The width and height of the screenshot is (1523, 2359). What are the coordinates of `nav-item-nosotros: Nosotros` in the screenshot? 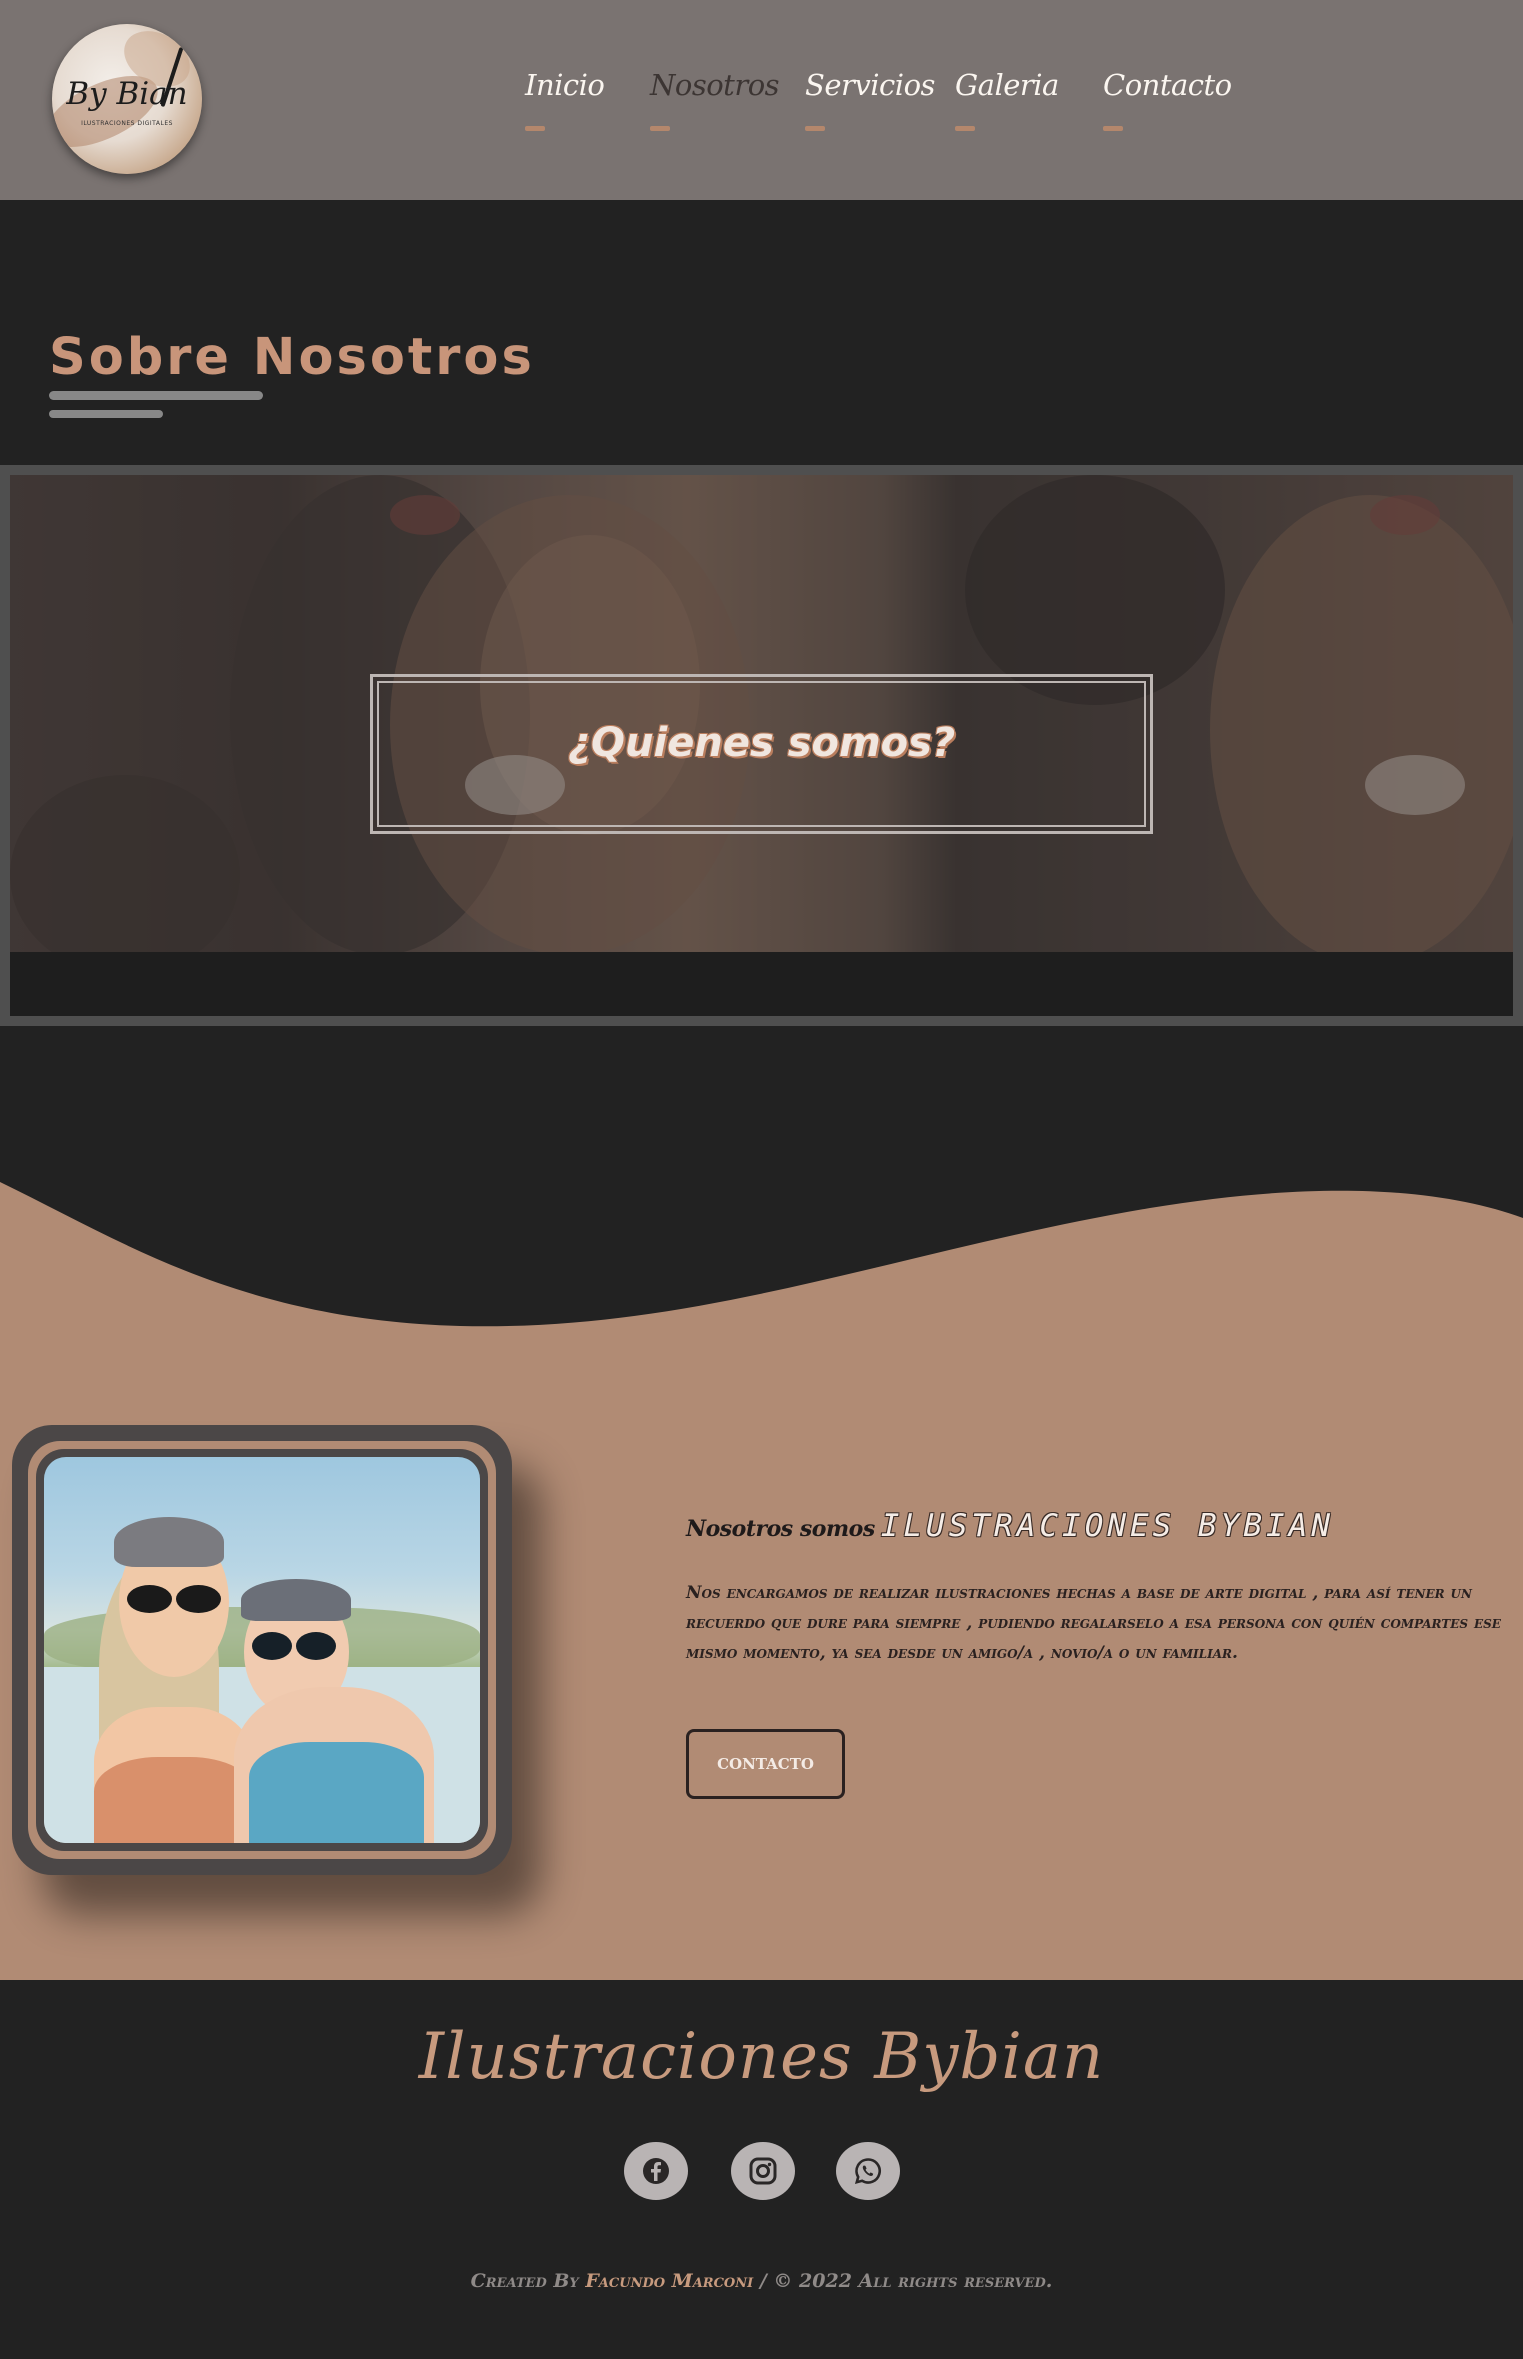 It's located at (715, 85).